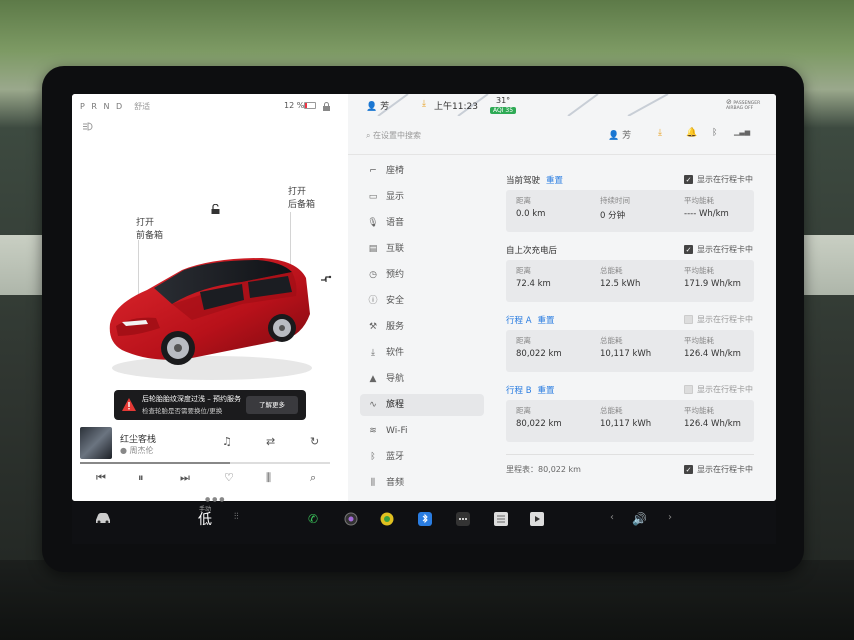 The height and width of the screenshot is (640, 854). Describe the element at coordinates (422, 379) in the screenshot. I see `nav-item: ▲ 导航` at that location.